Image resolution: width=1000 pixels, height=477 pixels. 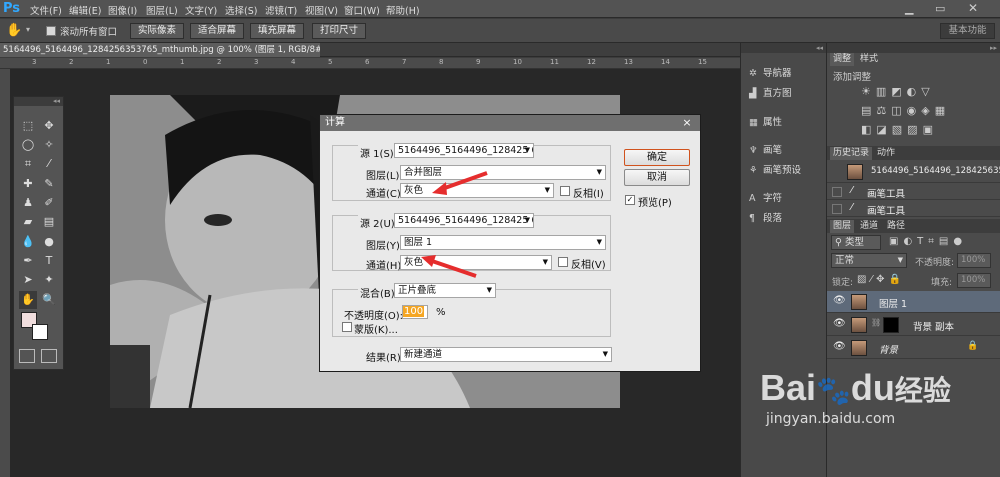 What do you see at coordinates (49, 280) in the screenshot?
I see `shape-tool-icon: ✦` at bounding box center [49, 280].